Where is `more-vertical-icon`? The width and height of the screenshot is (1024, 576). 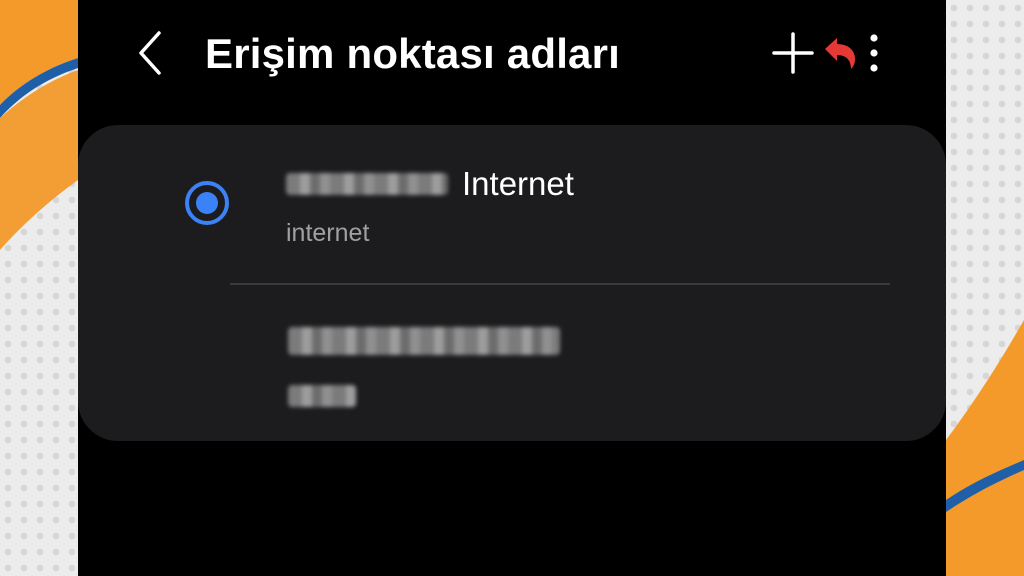 more-vertical-icon is located at coordinates (874, 53).